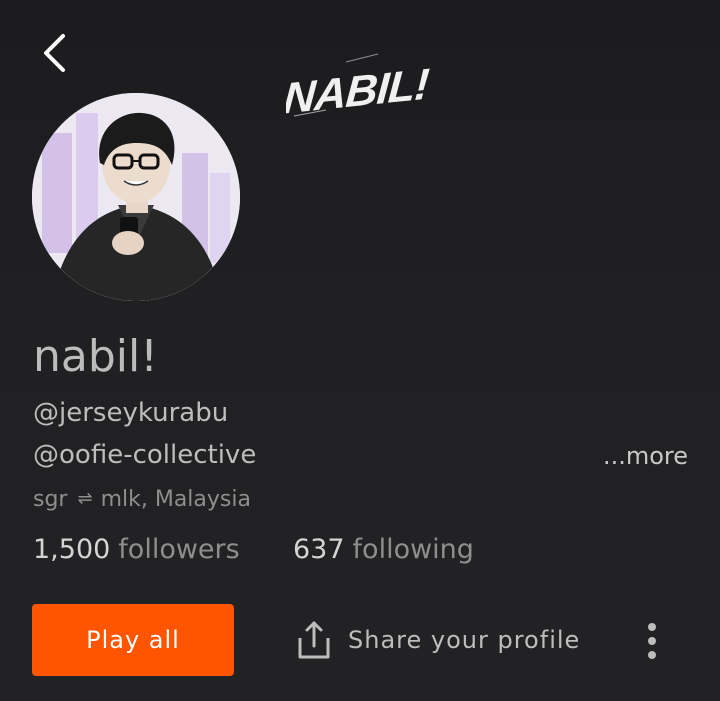 The width and height of the screenshot is (720, 701). I want to click on back-button, so click(54, 53).